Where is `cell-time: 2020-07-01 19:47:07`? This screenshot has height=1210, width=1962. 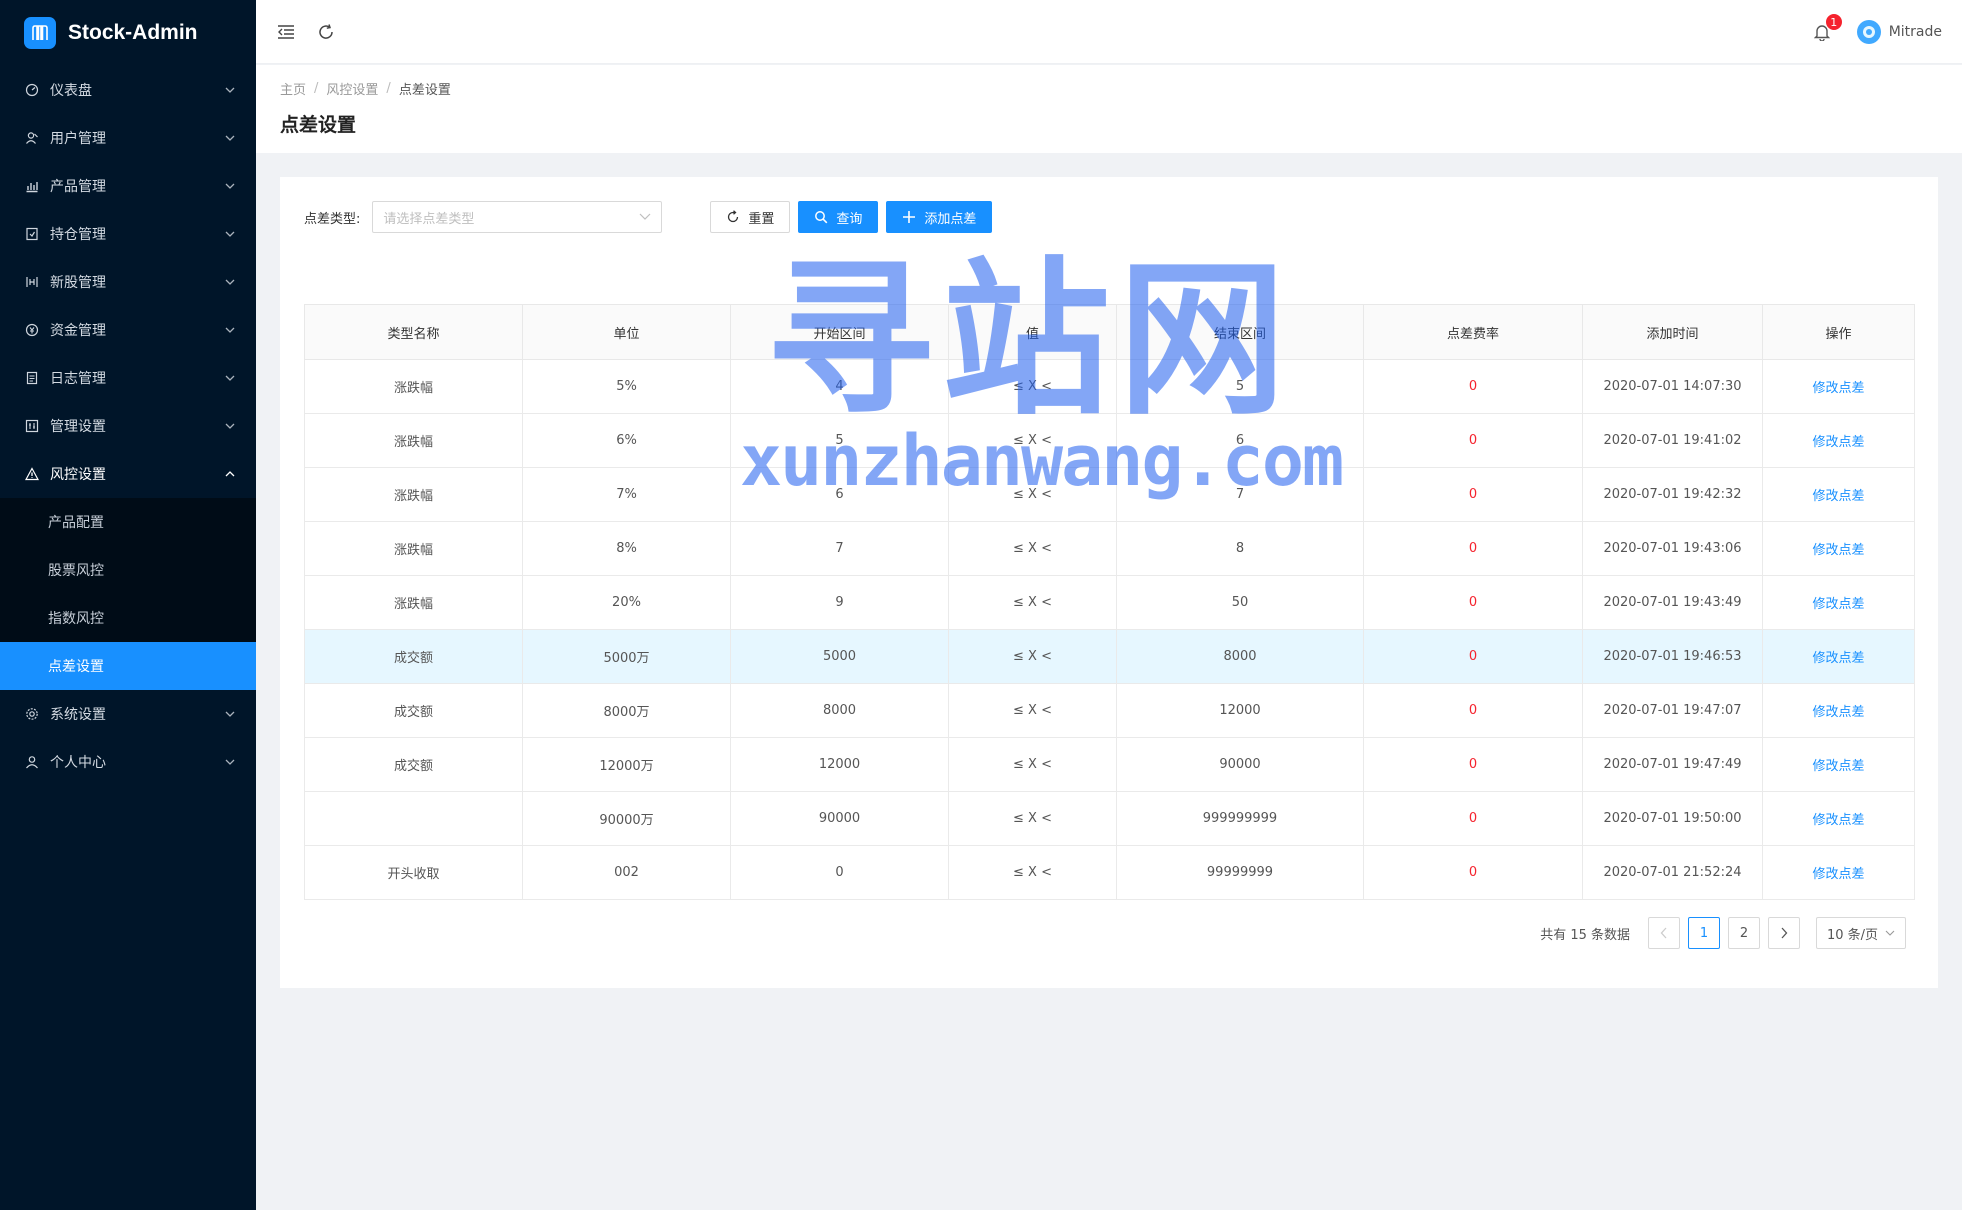 cell-time: 2020-07-01 19:47:07 is located at coordinates (1672, 710).